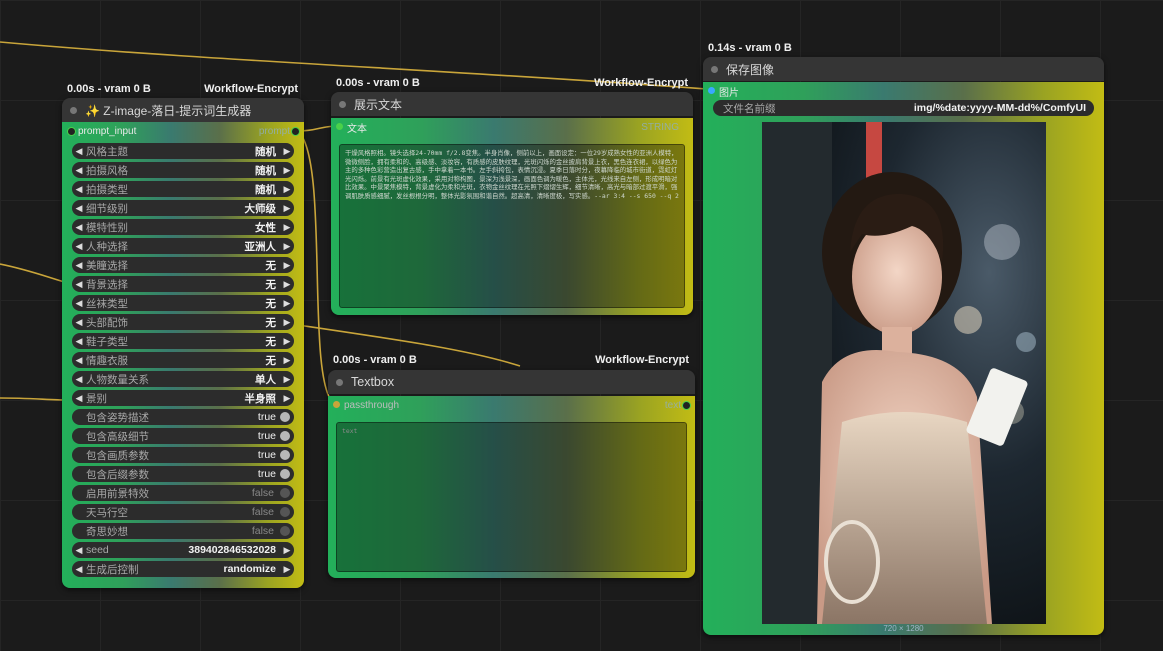 This screenshot has width=1163, height=651. I want to click on widget-row: ◀ 人物数量关系 单人 ▶, so click(183, 379).